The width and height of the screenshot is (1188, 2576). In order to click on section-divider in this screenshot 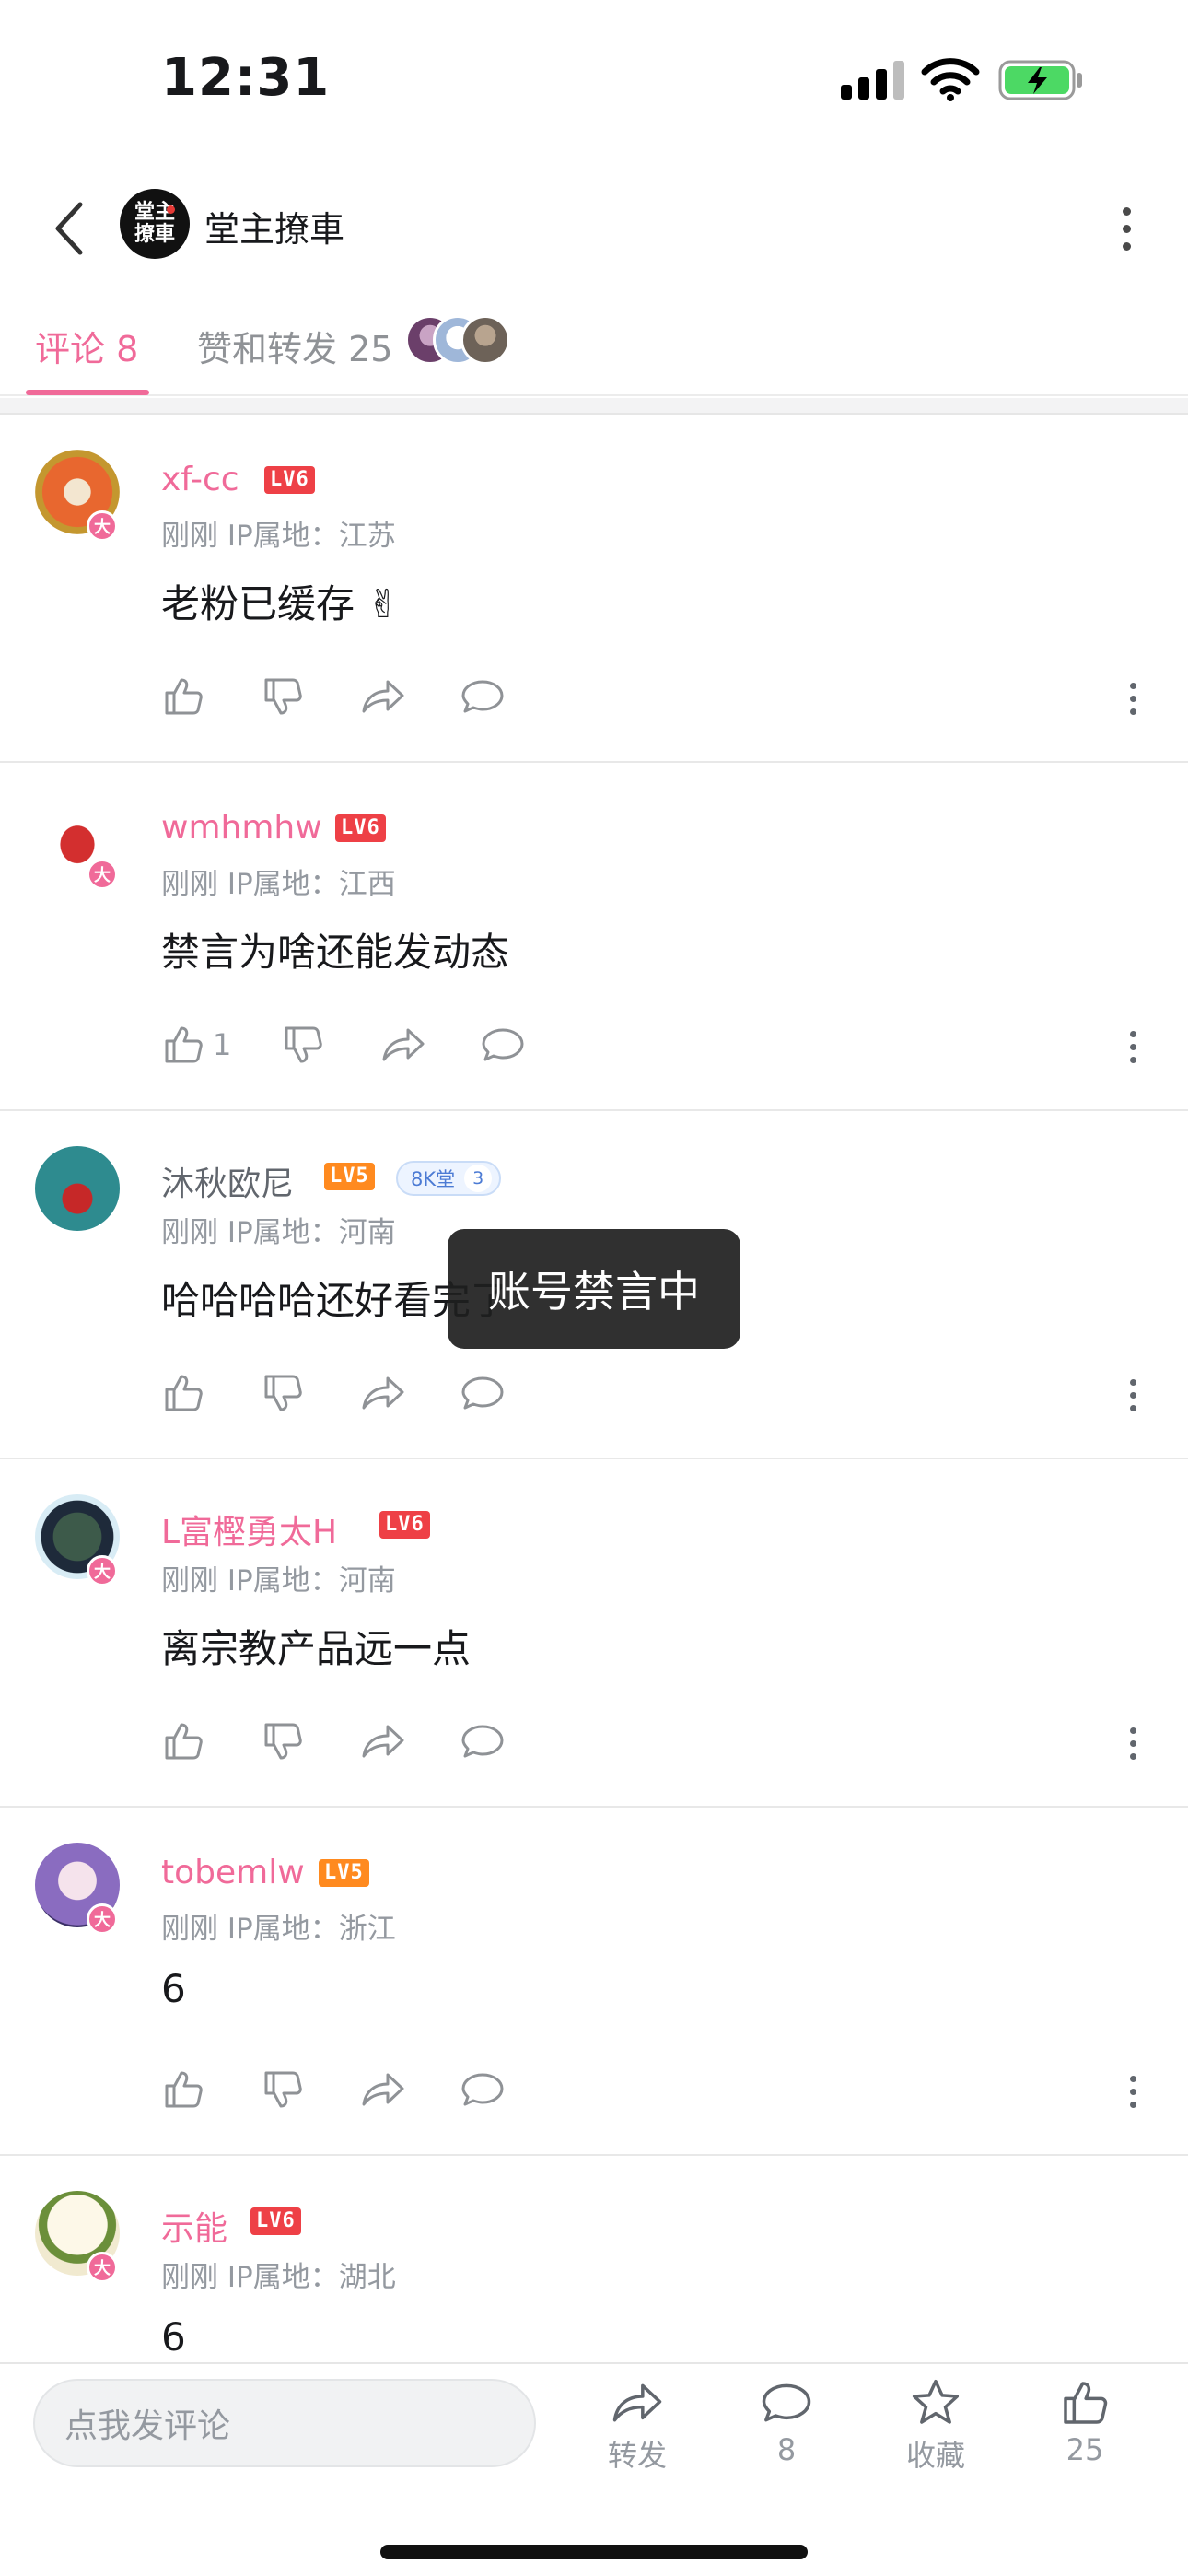, I will do `click(594, 406)`.